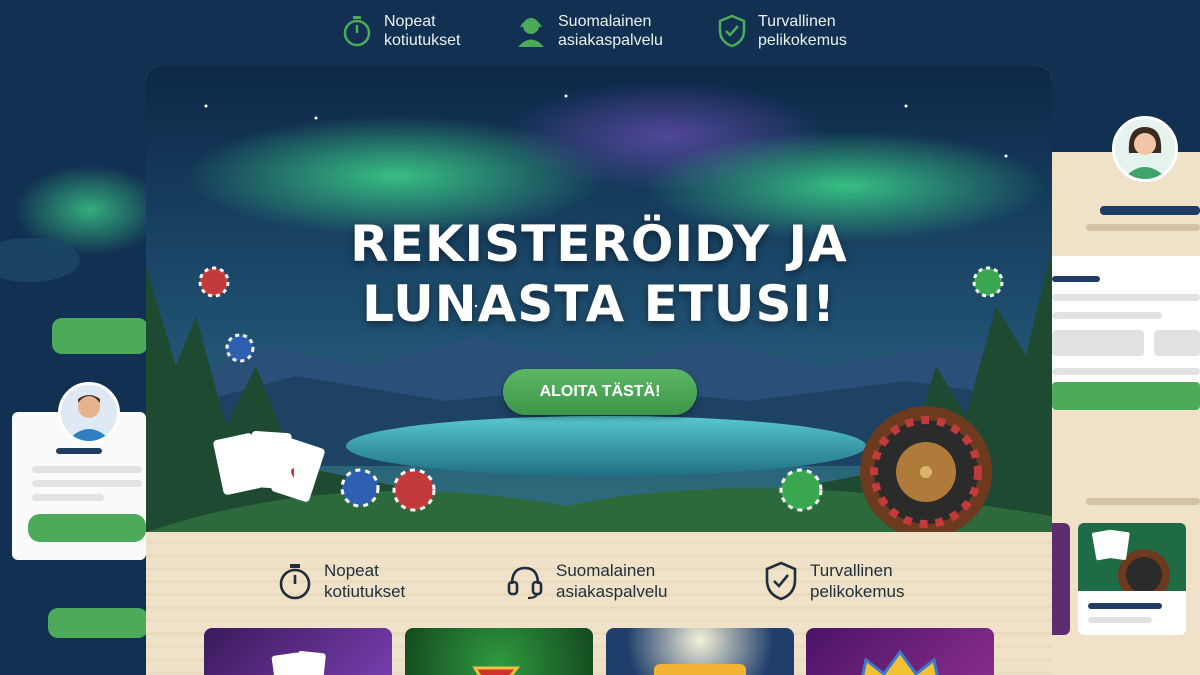 The image size is (1200, 675). Describe the element at coordinates (606, 570) in the screenshot. I see `feature-line1: Suomalainen` at that location.